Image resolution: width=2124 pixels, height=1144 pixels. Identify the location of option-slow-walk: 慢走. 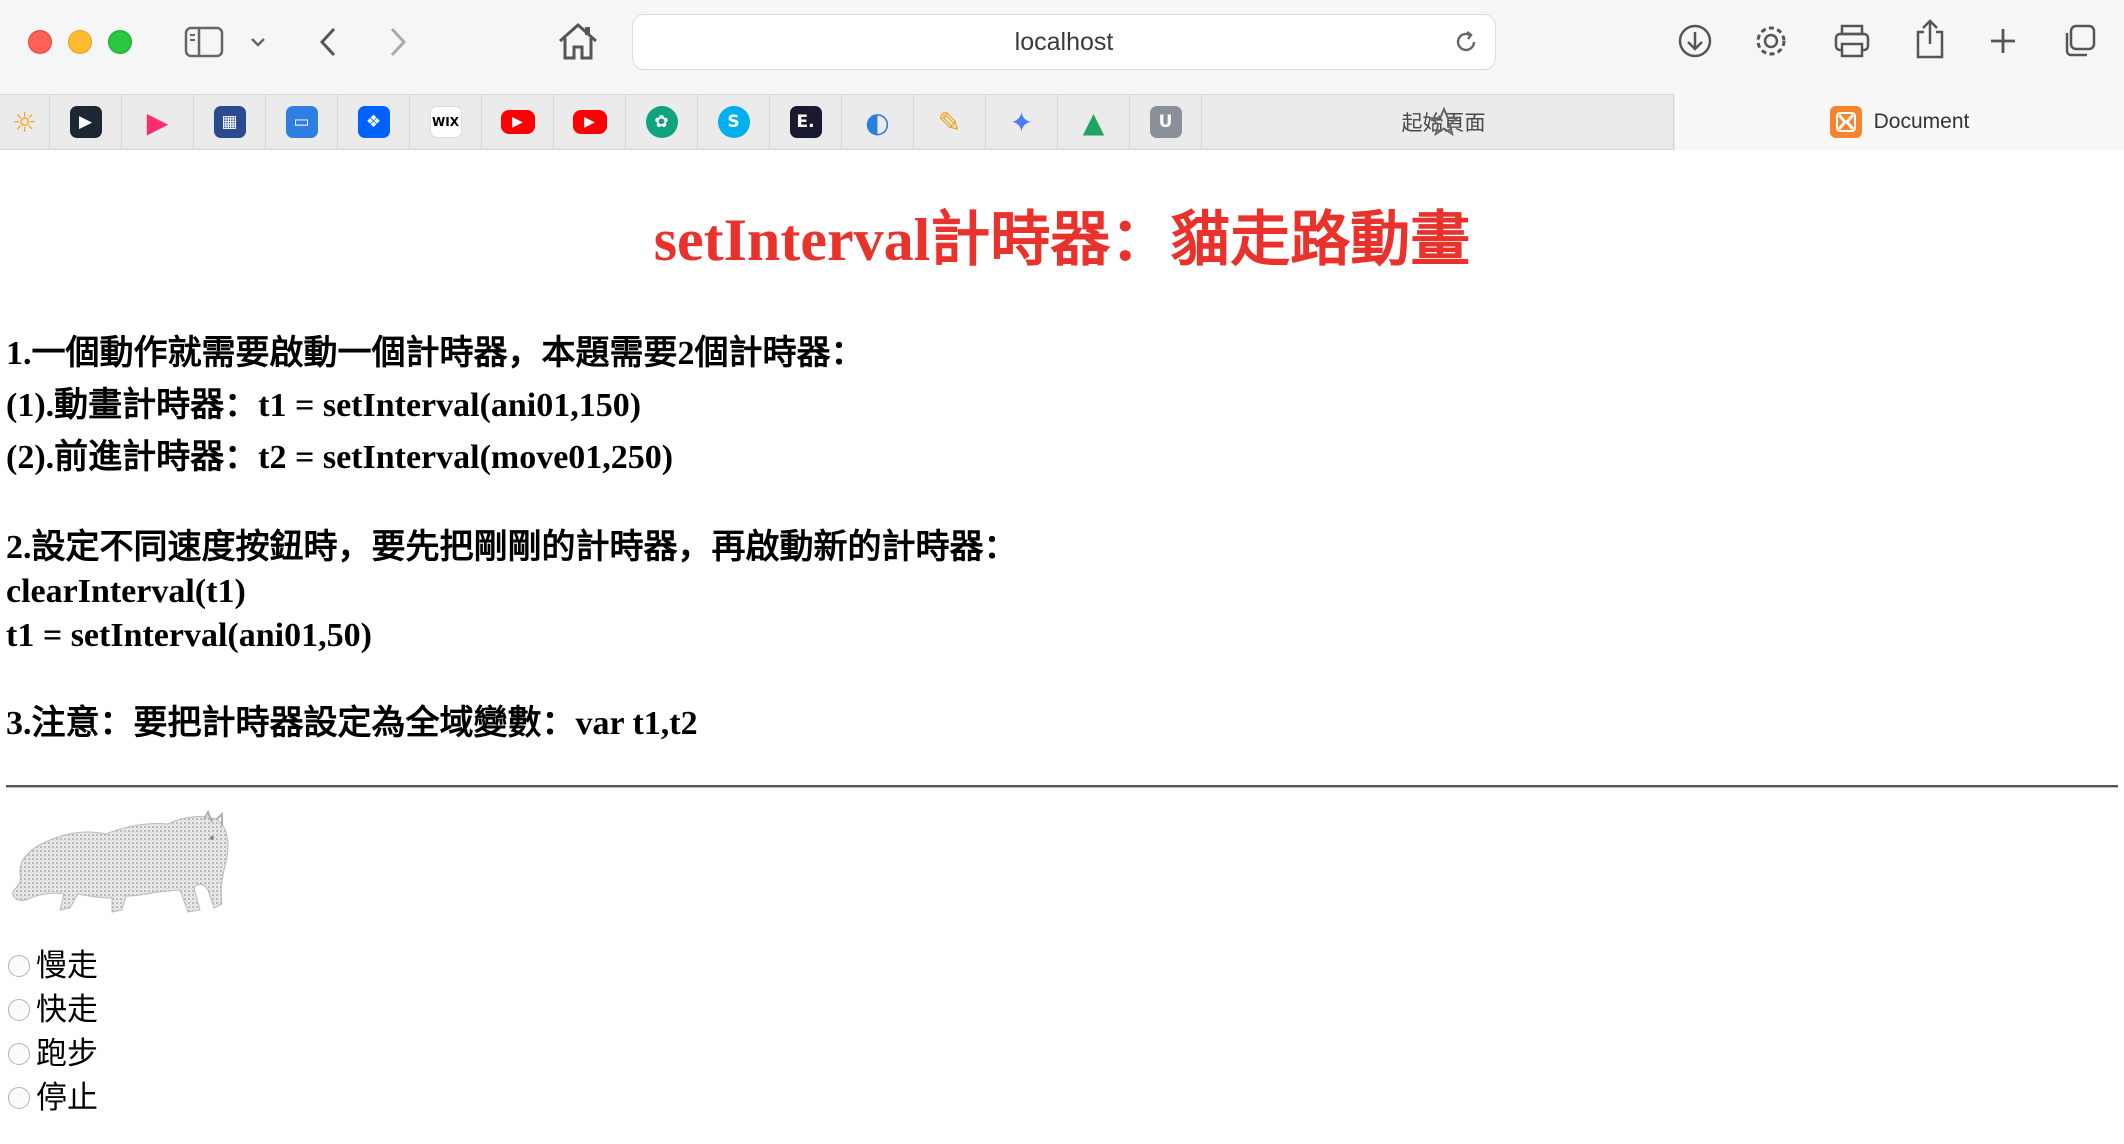
(53, 966).